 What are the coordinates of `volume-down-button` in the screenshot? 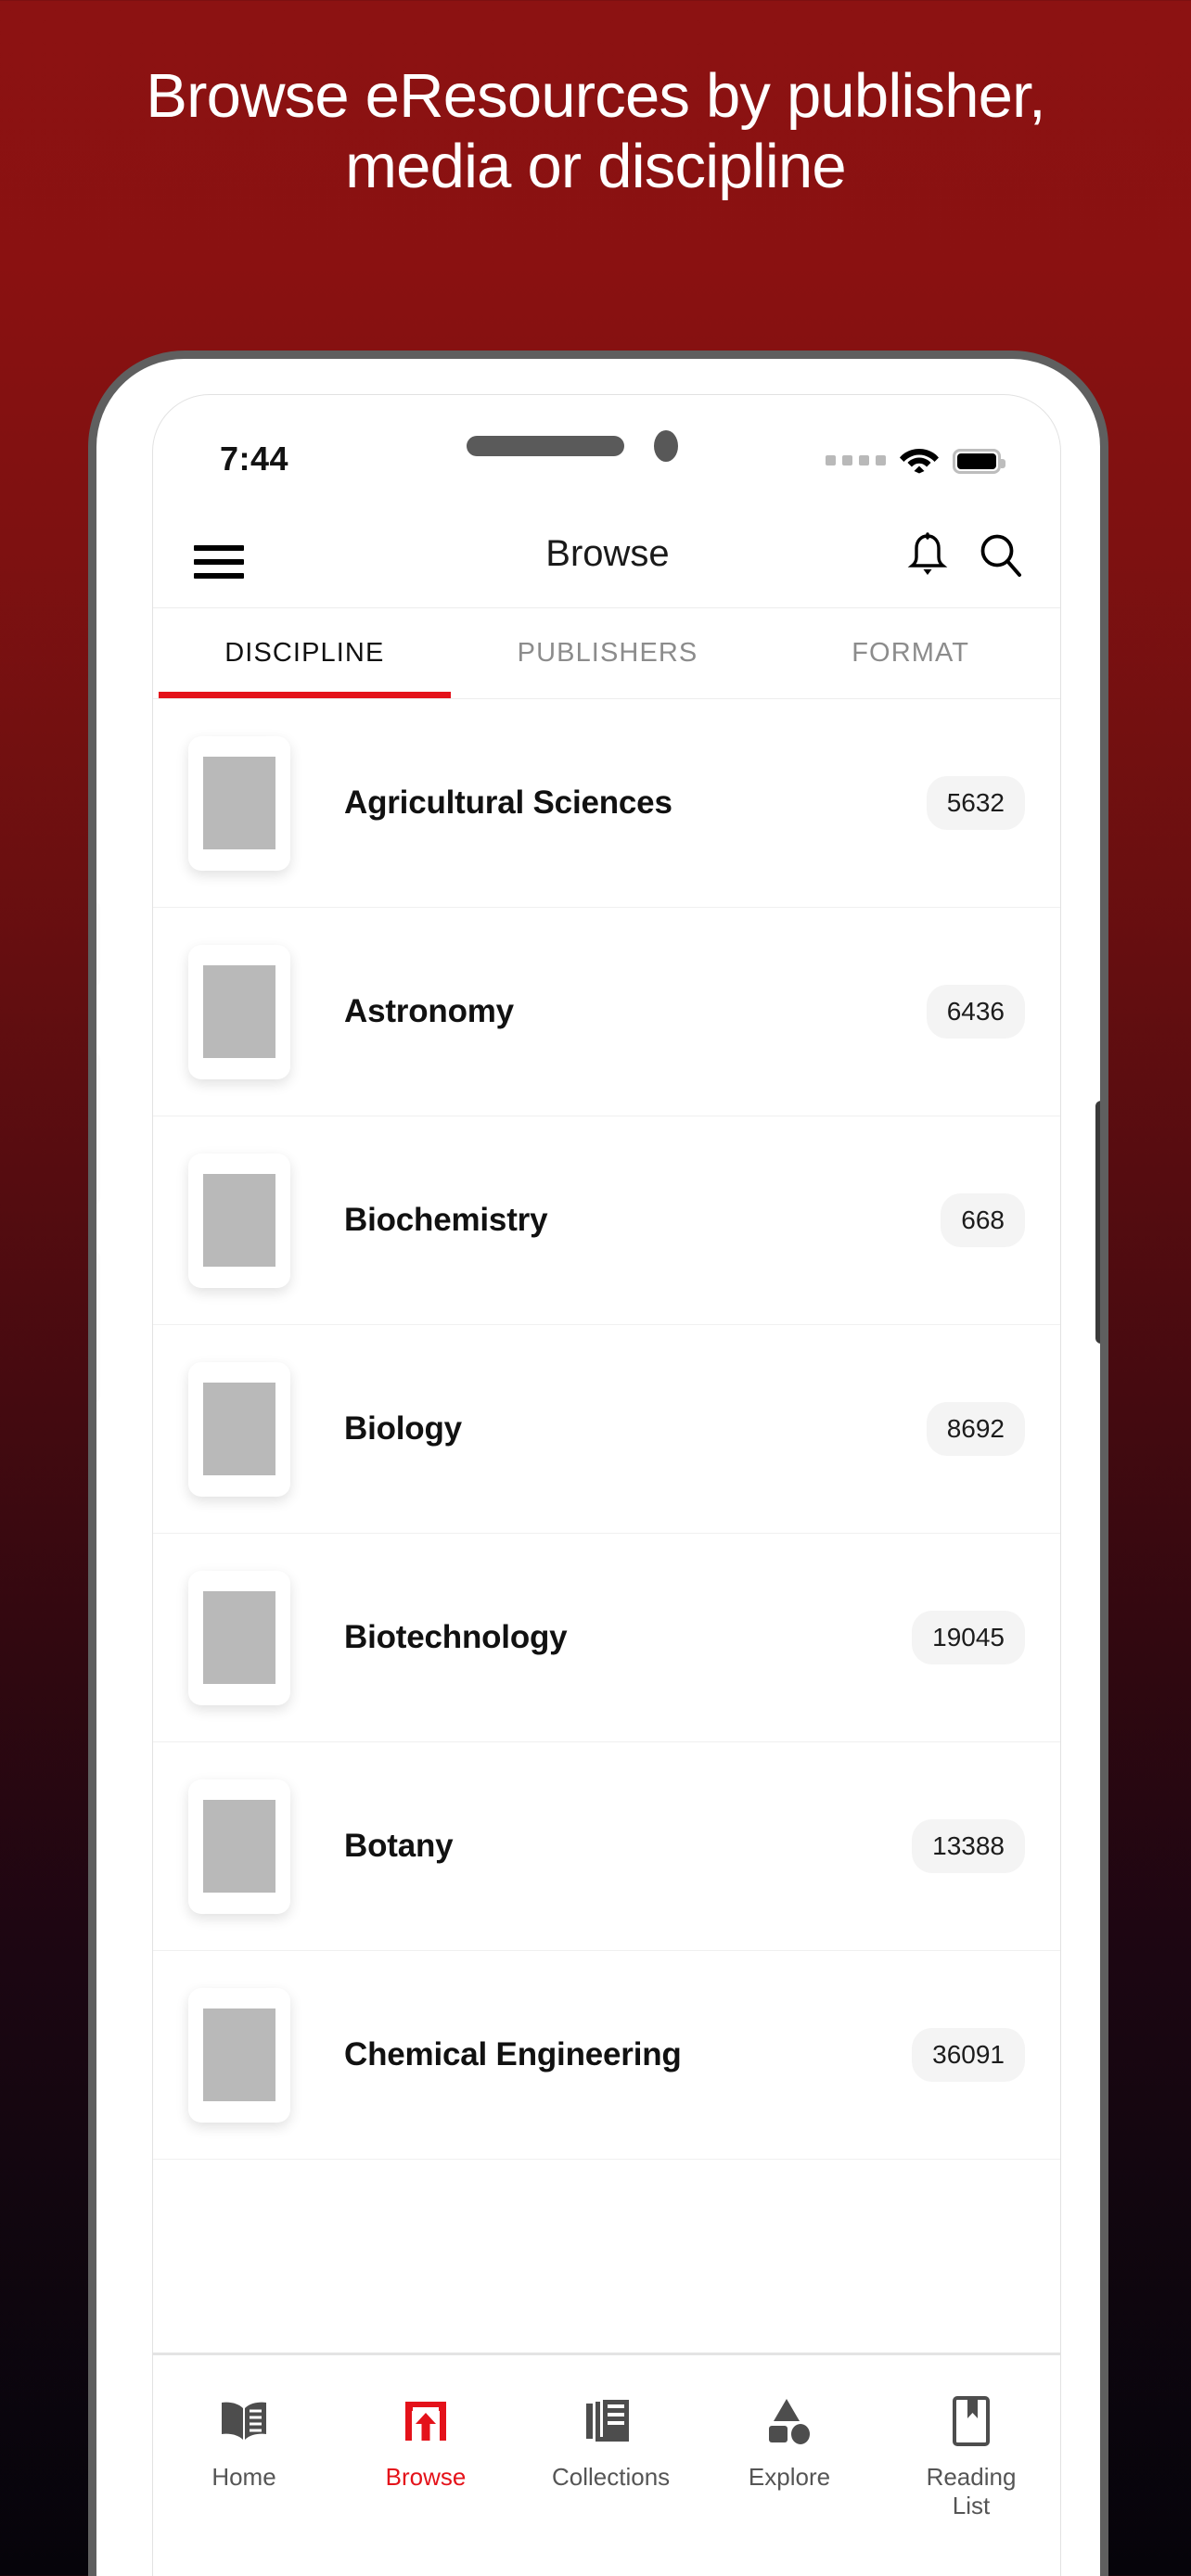 It's located at (98, 1327).